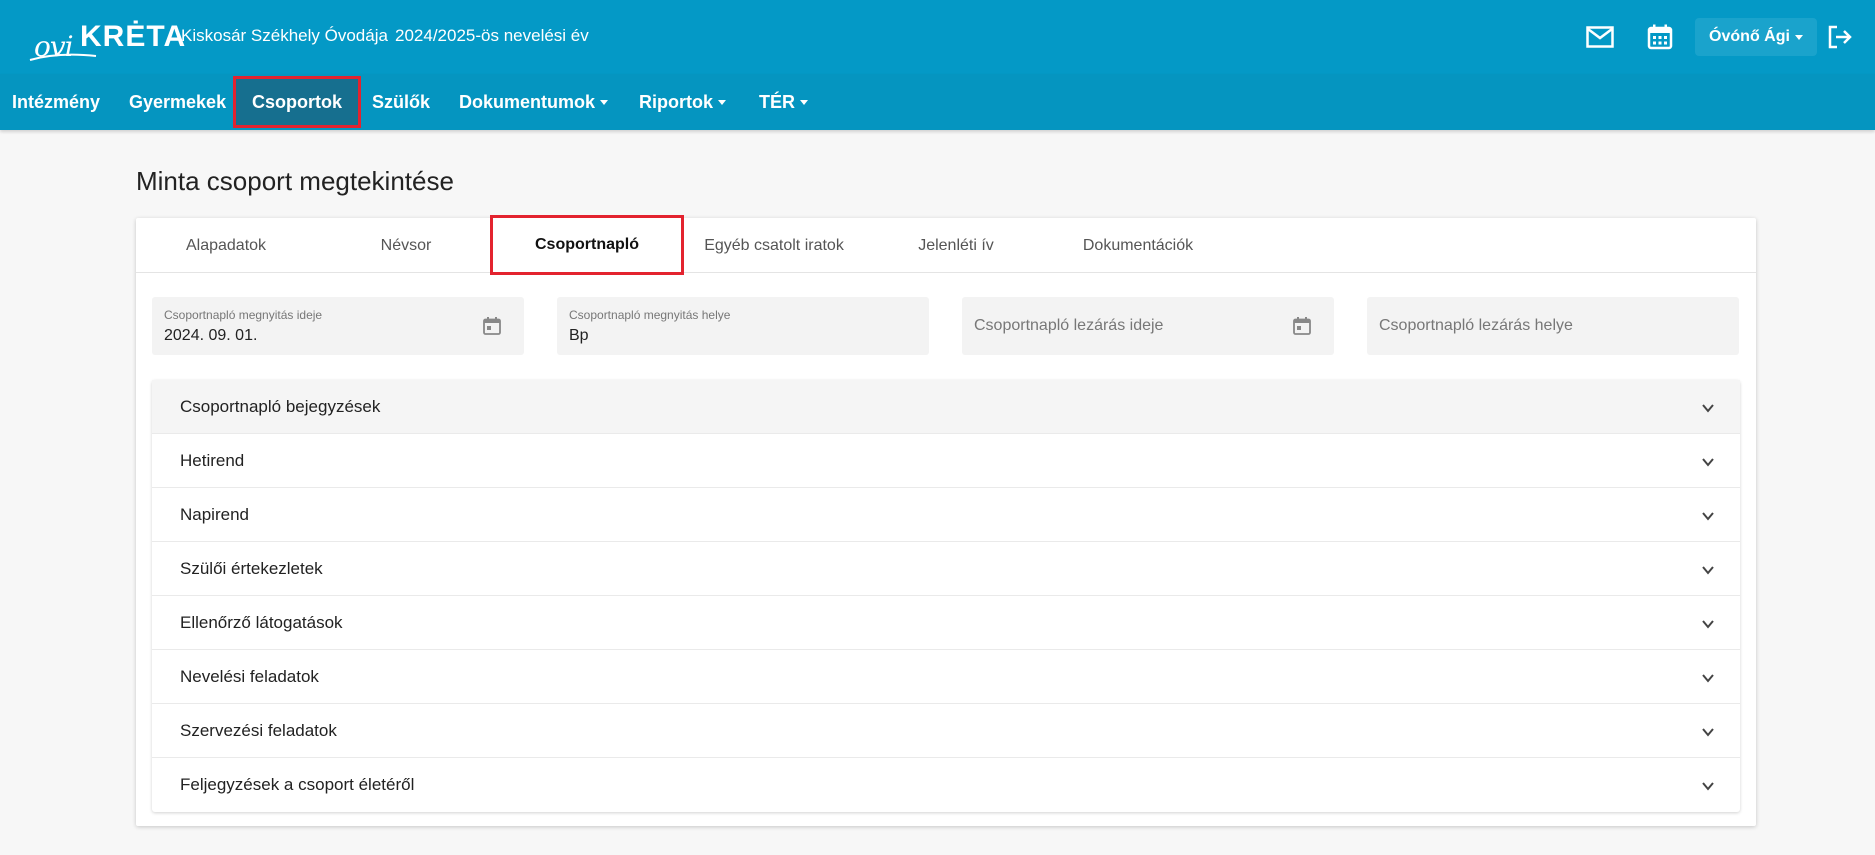  I want to click on nav-item-intezmeny: Intézmény, so click(56, 102).